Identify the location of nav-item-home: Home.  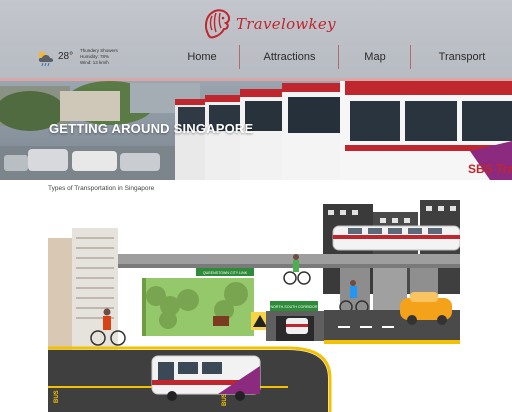
(202, 57).